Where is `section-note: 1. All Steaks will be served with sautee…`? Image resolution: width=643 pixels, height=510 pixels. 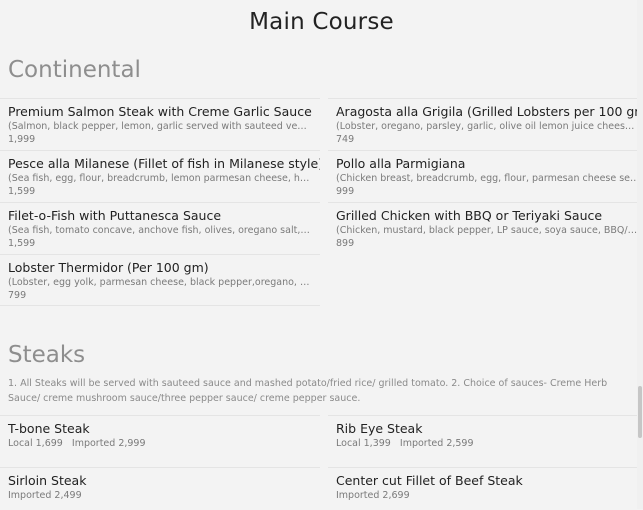 section-note: 1. All Steaks will be served with sautee… is located at coordinates (308, 391).